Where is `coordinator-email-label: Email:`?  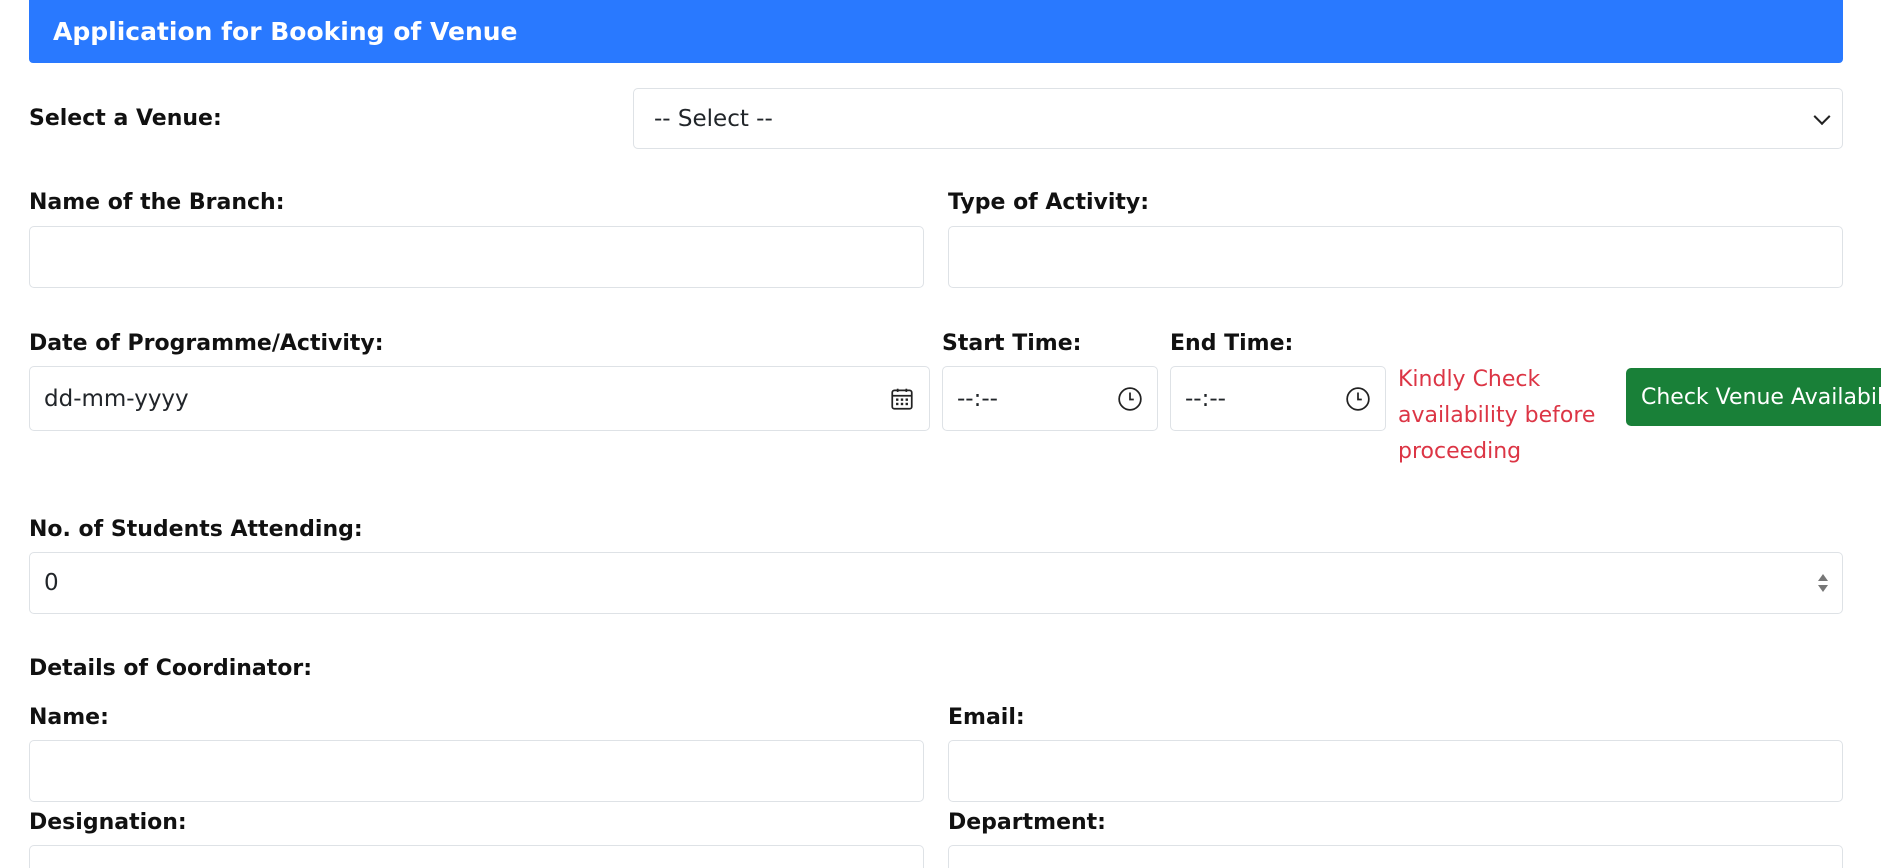
coordinator-email-label: Email: is located at coordinates (986, 717).